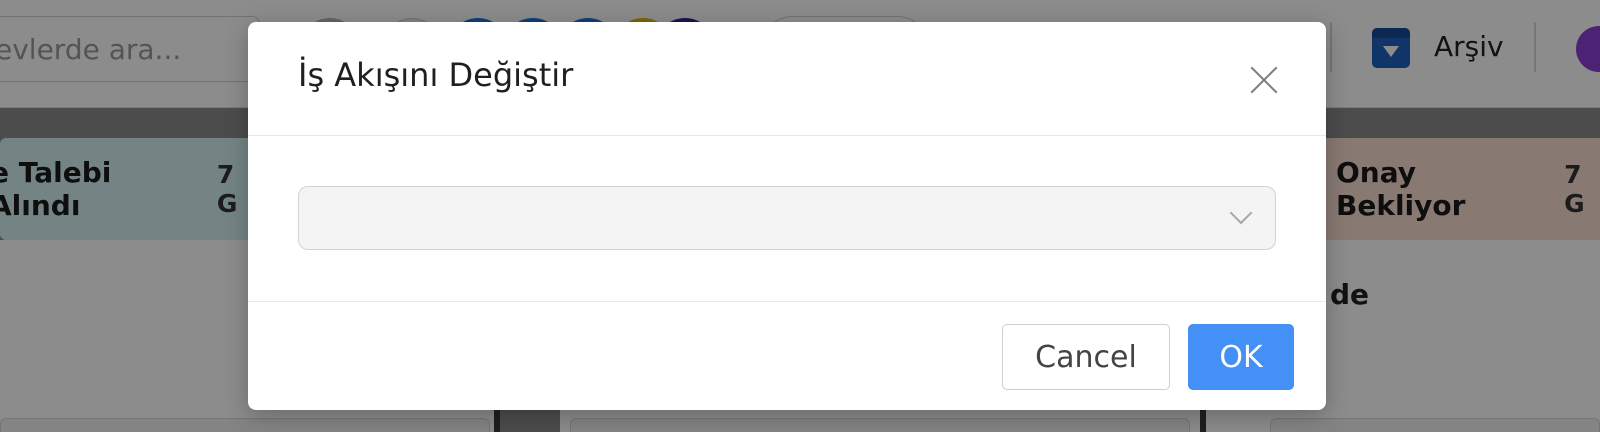 Image resolution: width=1600 pixels, height=432 pixels. Describe the element at coordinates (1241, 213) in the screenshot. I see `chevron-down-icon` at that location.